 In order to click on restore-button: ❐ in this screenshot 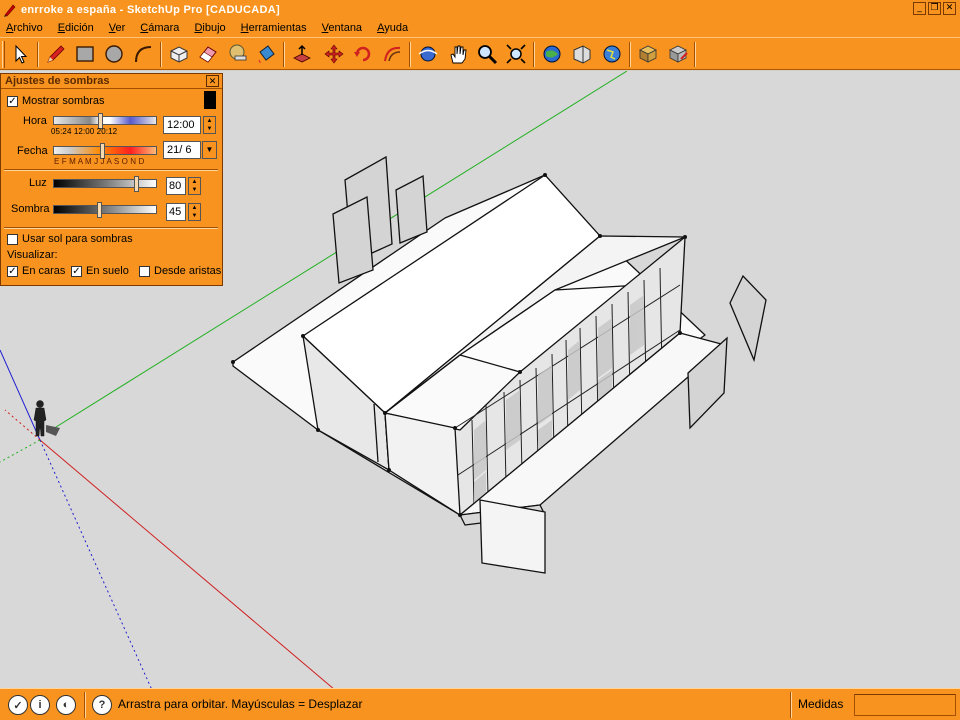, I will do `click(934, 8)`.